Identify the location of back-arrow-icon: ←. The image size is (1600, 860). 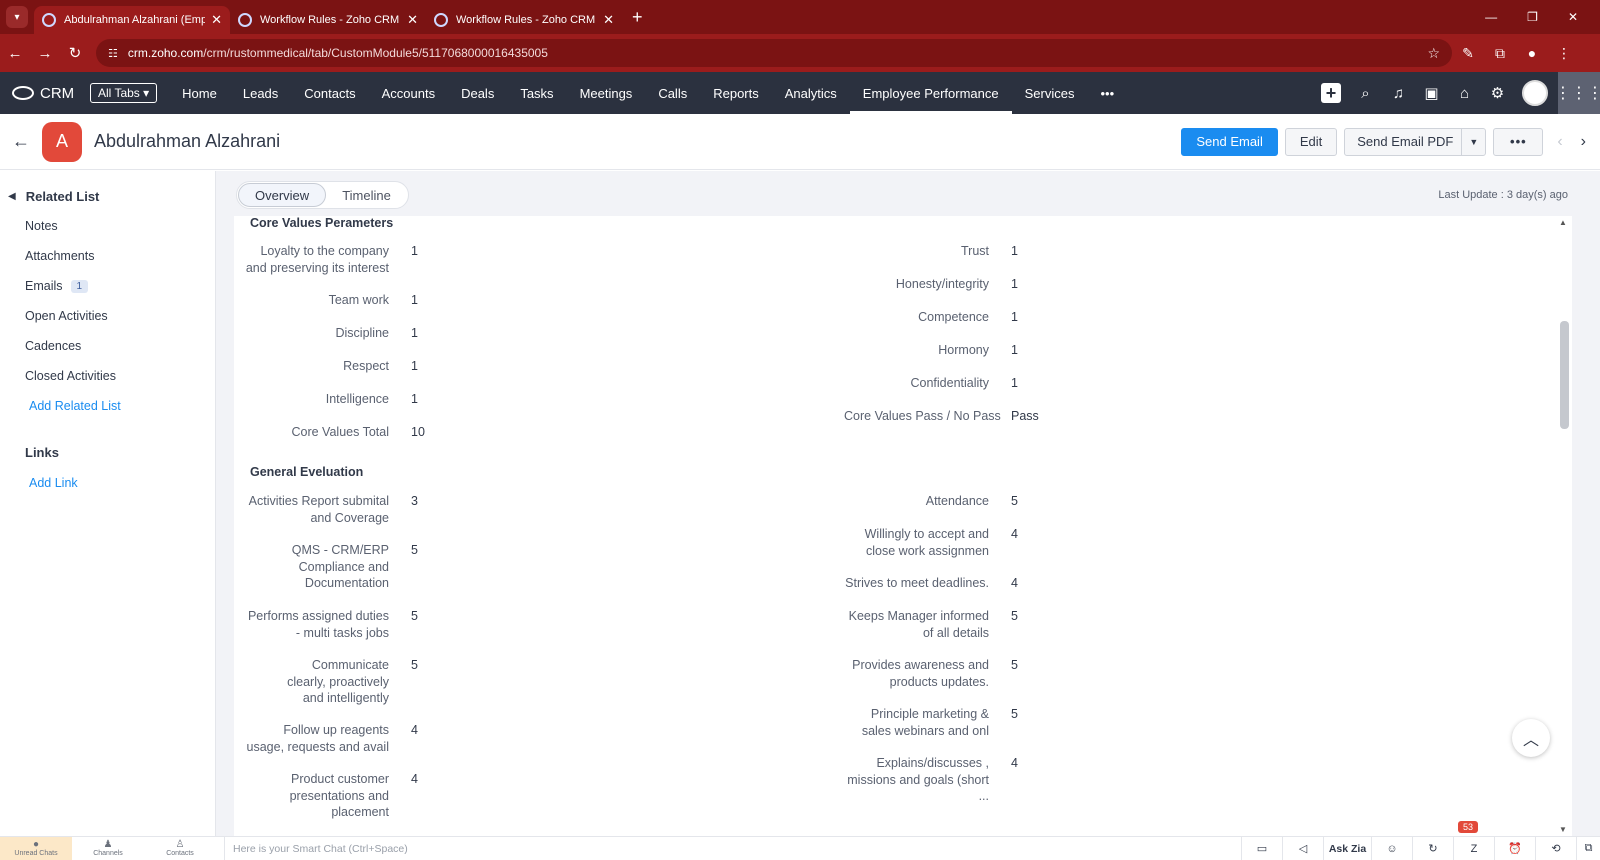
(27, 141).